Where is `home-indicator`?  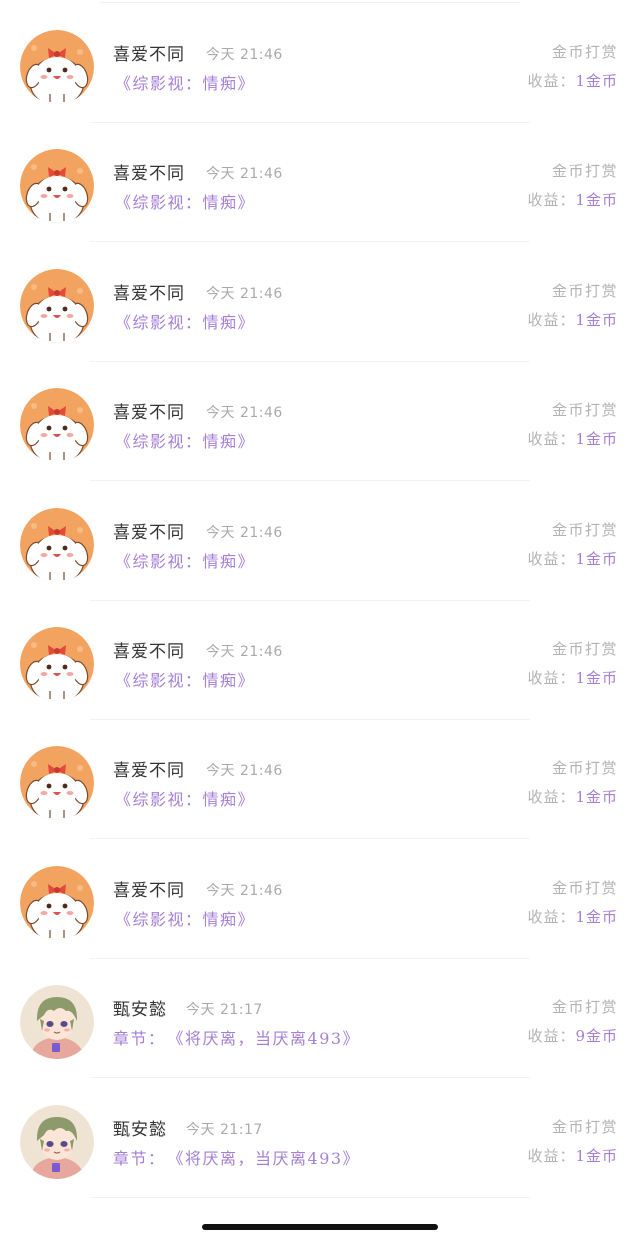 home-indicator is located at coordinates (320, 1227).